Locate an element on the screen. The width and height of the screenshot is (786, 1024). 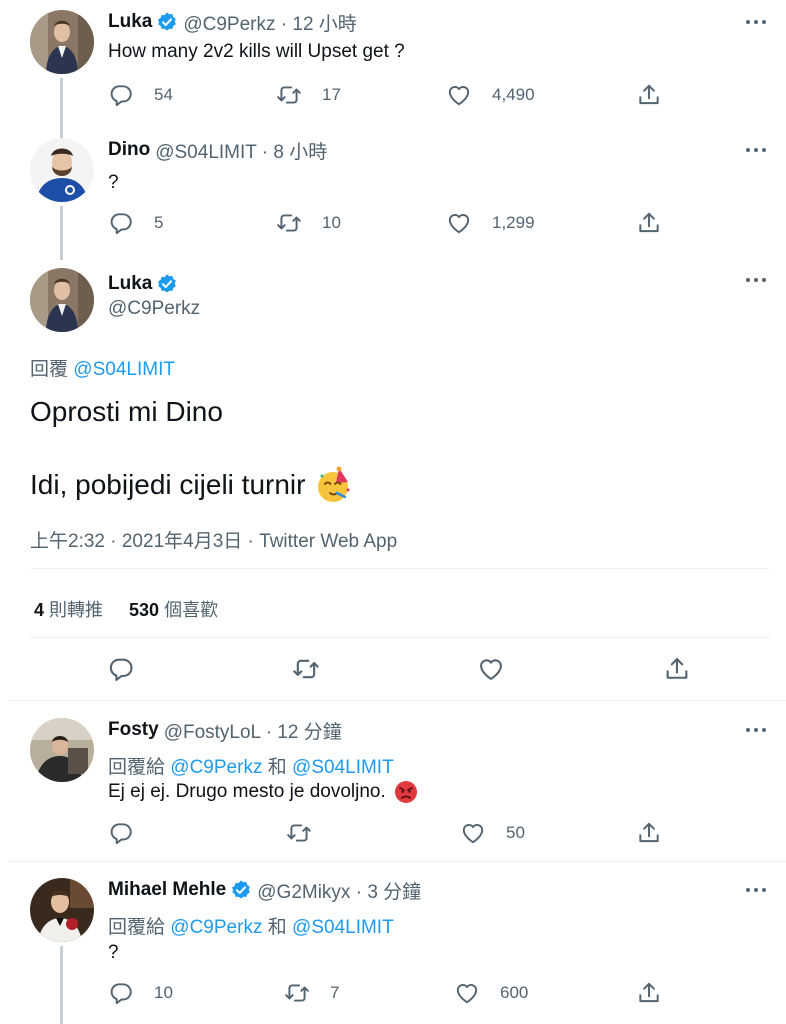
tweet-actions: 54 17 4,490 is located at coordinates (398, 95).